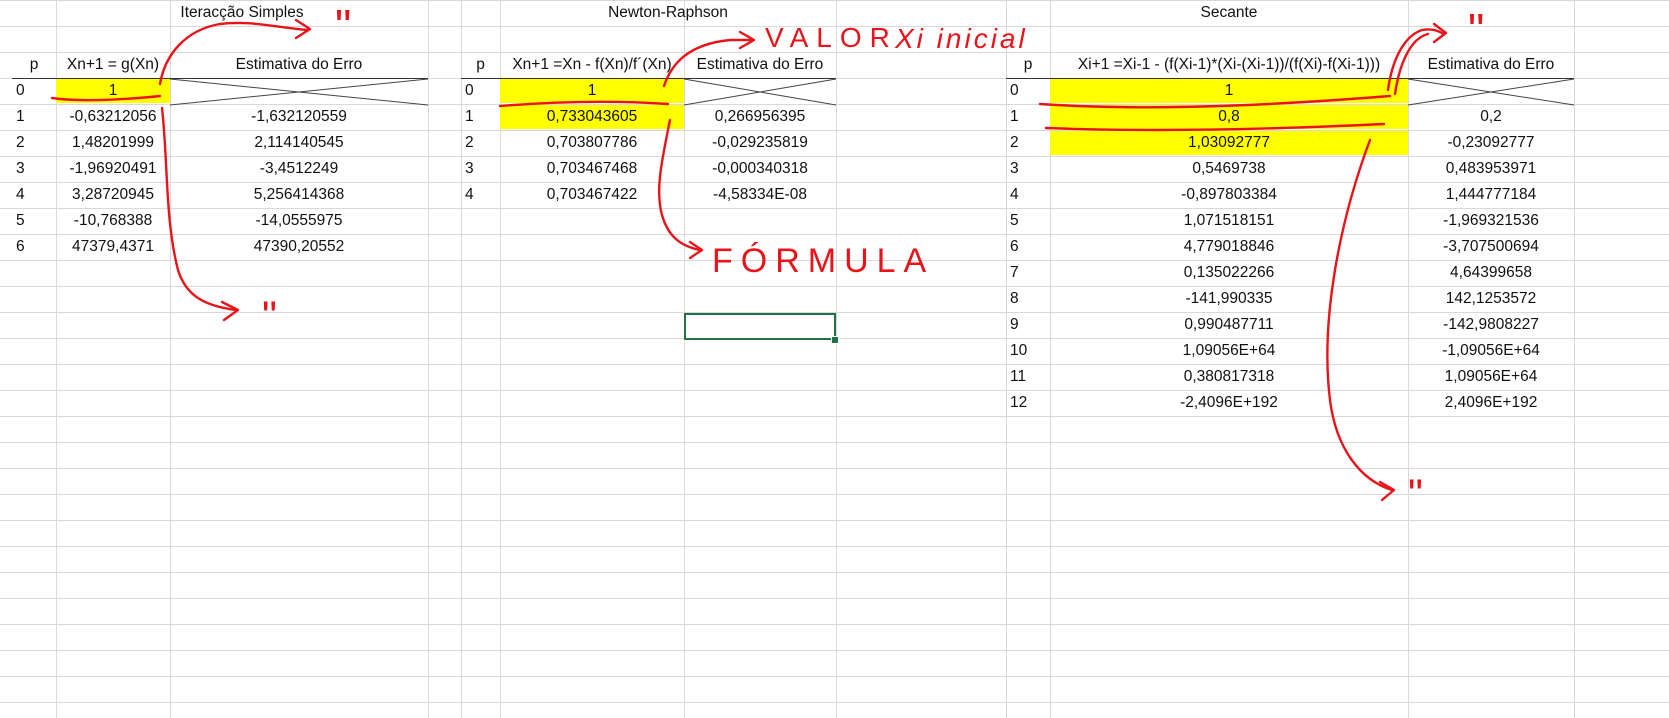 This screenshot has height=718, width=1669. What do you see at coordinates (1415, 493) in the screenshot?
I see `ditto-mark-sec-bottom: "` at bounding box center [1415, 493].